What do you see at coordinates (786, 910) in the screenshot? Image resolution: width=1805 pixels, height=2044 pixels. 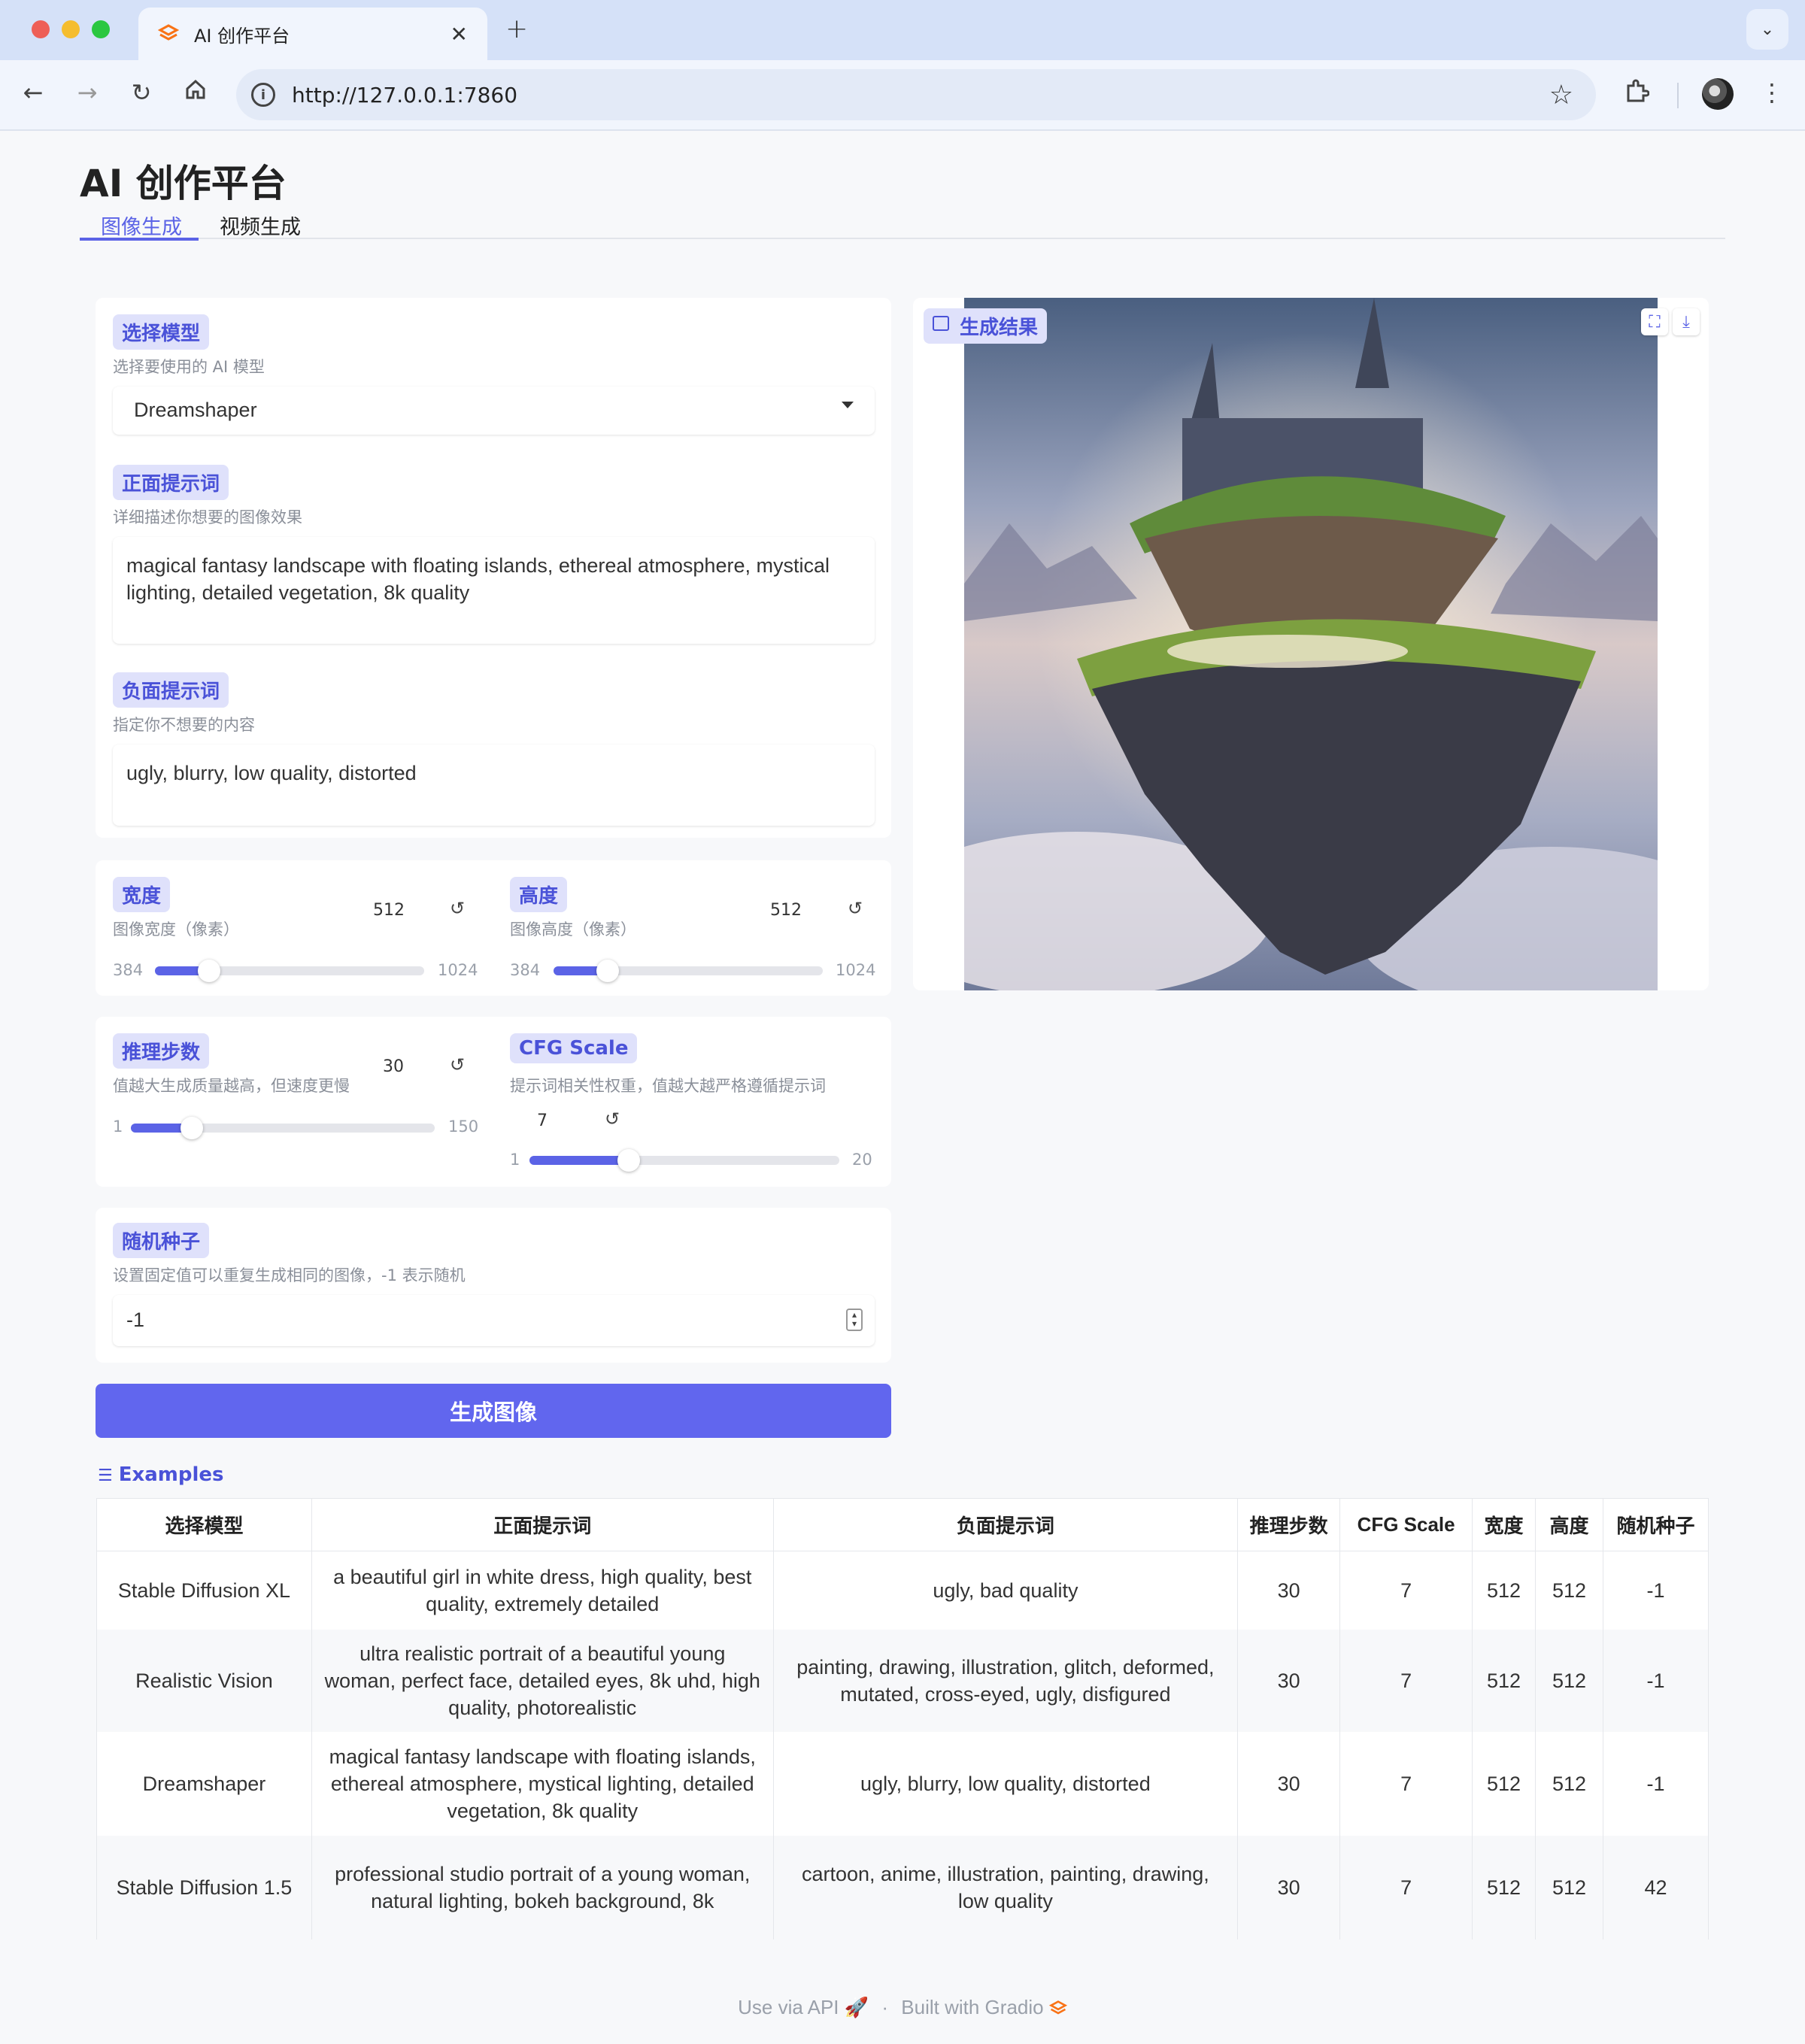 I see `height-number-input: 512` at bounding box center [786, 910].